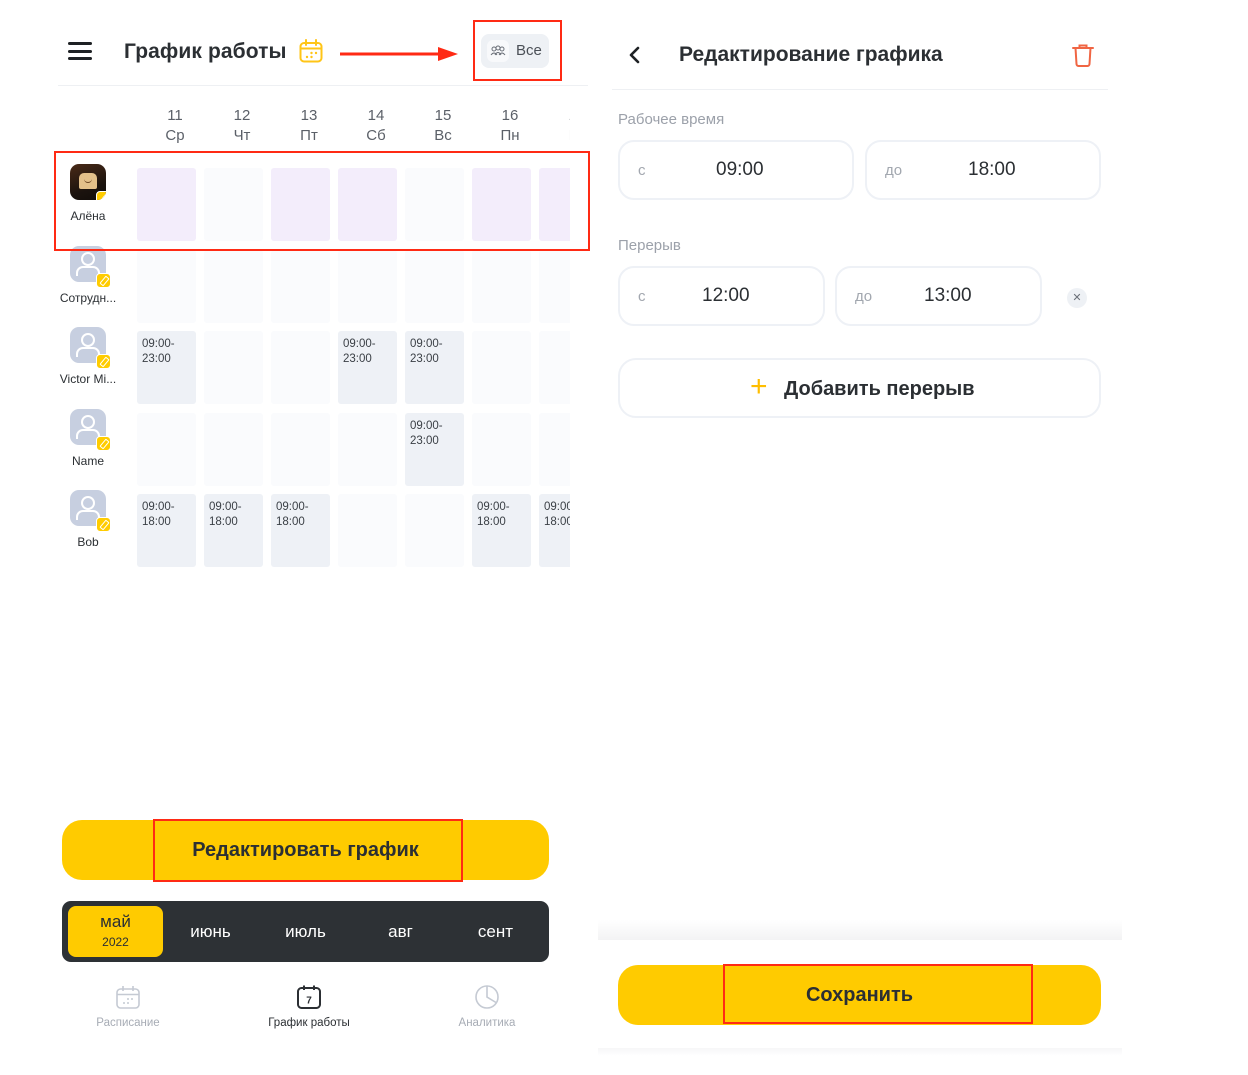 The width and height of the screenshot is (1248, 1075). What do you see at coordinates (948, 295) in the screenshot?
I see `break-to-value: 13:00` at bounding box center [948, 295].